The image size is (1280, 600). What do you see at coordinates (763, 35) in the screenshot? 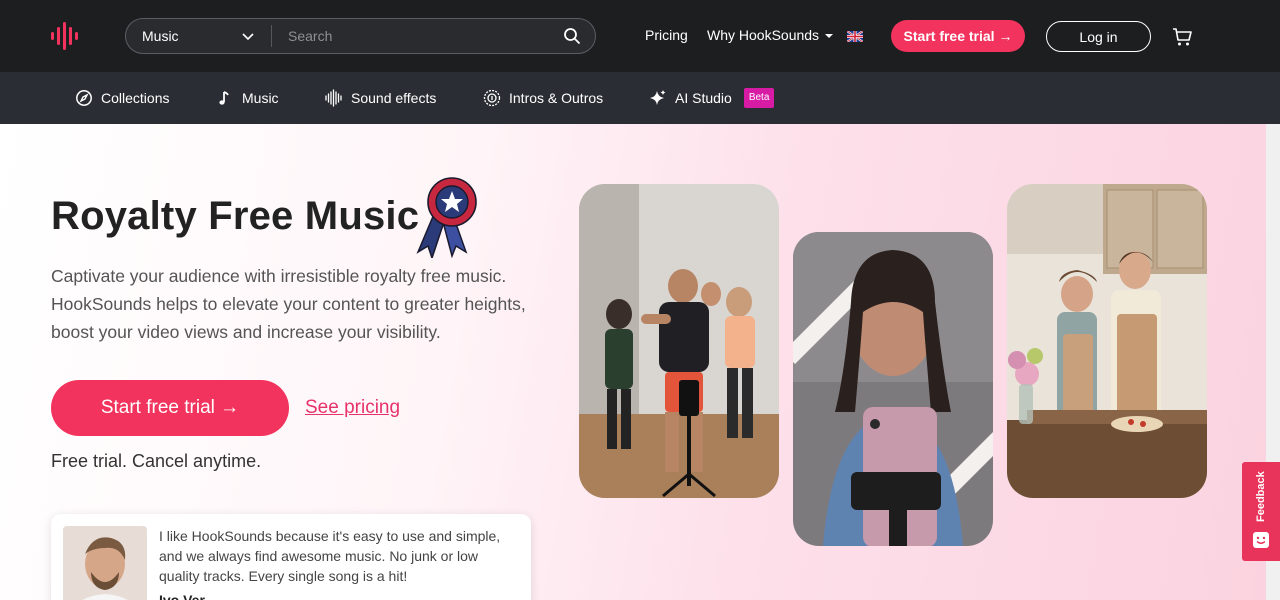
I see `nav-why-label: Why HookSounds` at bounding box center [763, 35].